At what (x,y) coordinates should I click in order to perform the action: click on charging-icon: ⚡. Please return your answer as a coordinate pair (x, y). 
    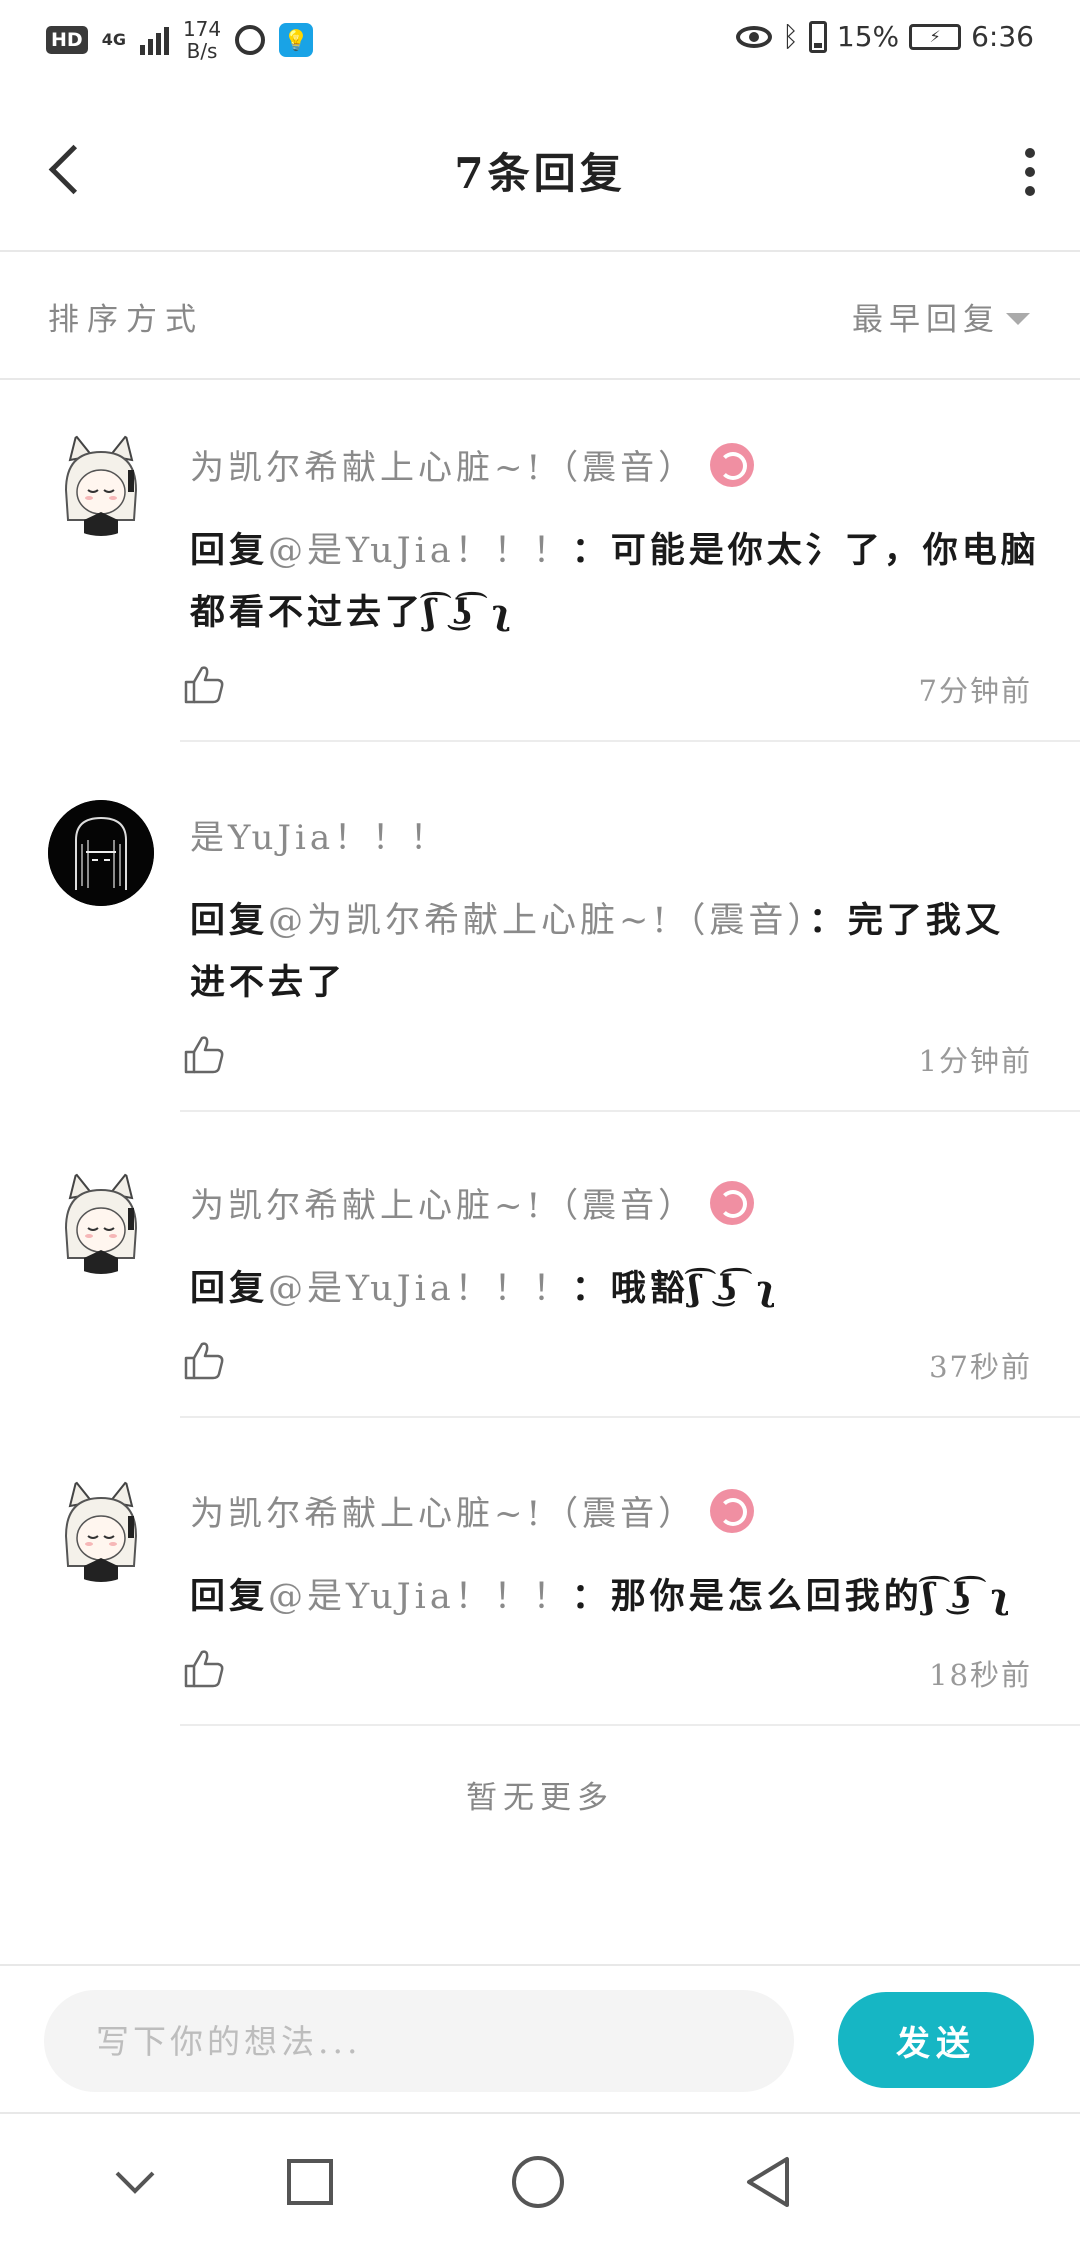
    Looking at the image, I should click on (935, 36).